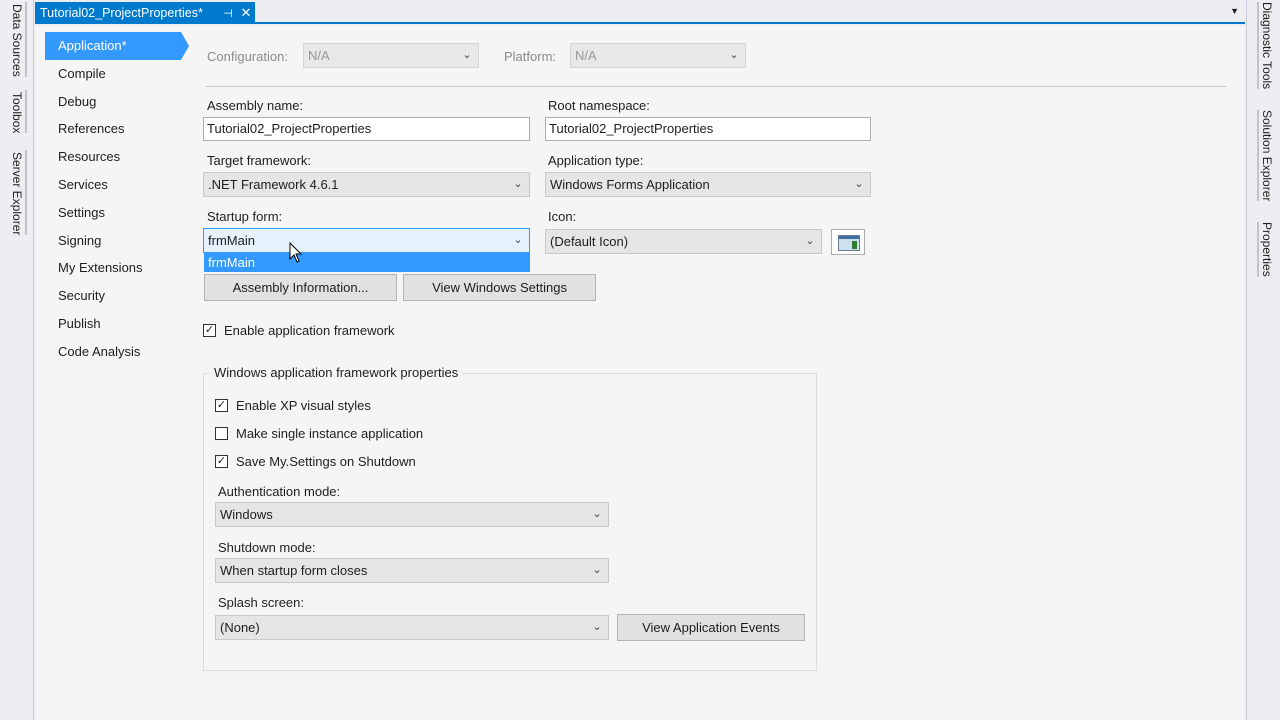 The width and height of the screenshot is (1280, 720). What do you see at coordinates (412, 570) in the screenshot?
I see `shutdown-mode-select: When startup form closes ⌄` at bounding box center [412, 570].